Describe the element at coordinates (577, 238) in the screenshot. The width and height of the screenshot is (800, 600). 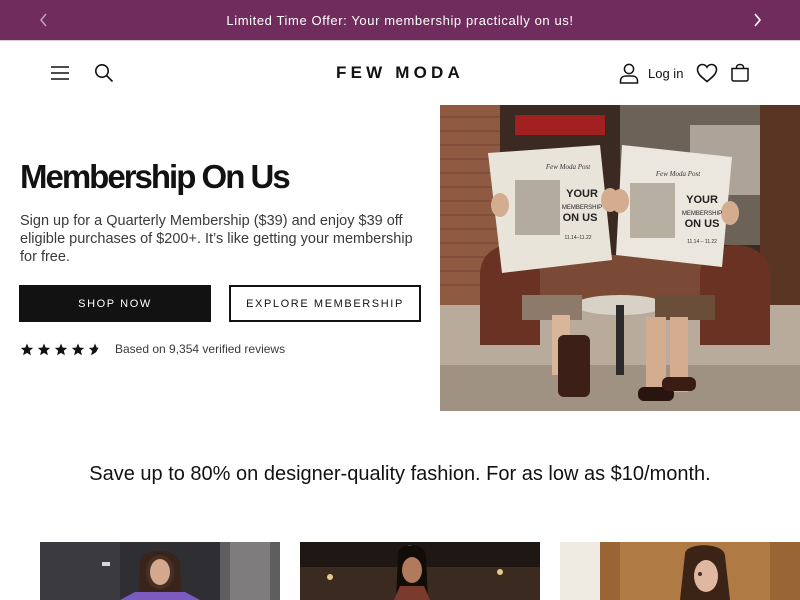
I see `newspaper-dates-left: 11.14–11.22` at that location.